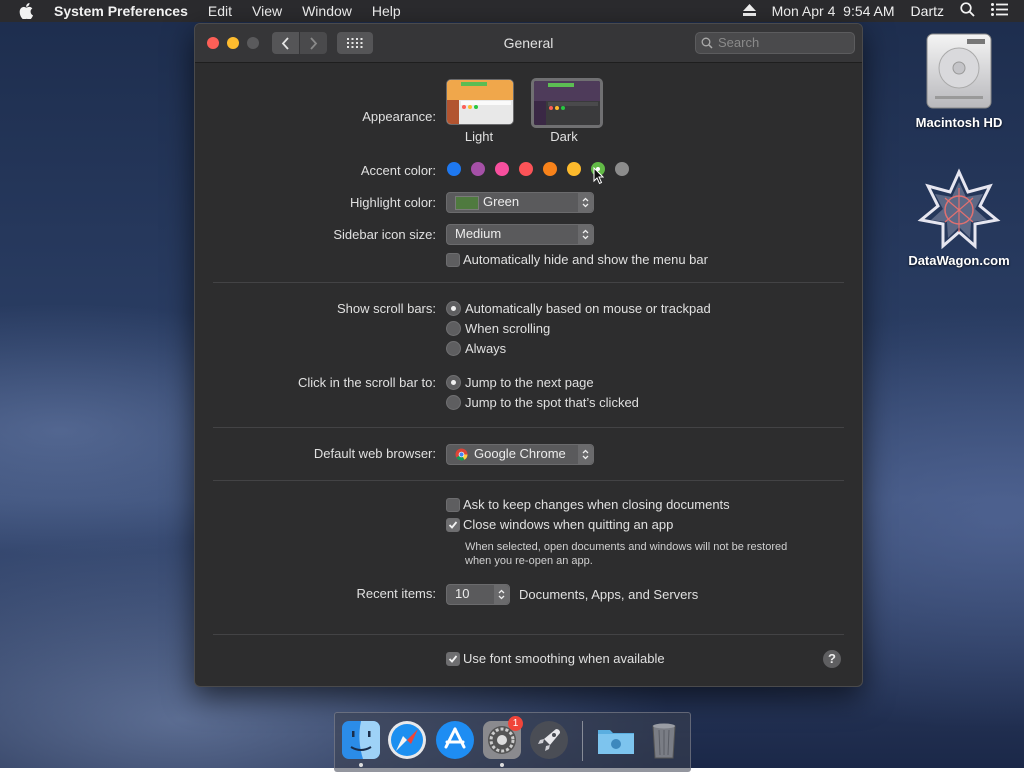 The width and height of the screenshot is (1024, 772). What do you see at coordinates (267, 11) in the screenshot?
I see `view-menu: View` at bounding box center [267, 11].